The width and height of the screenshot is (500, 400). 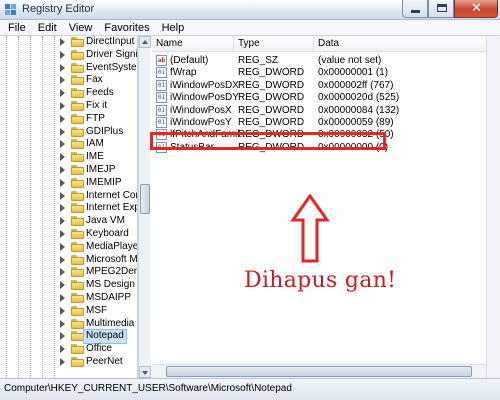 What do you see at coordinates (250, 28) in the screenshot?
I see `menu-bar: File Edit View Favorites Help` at bounding box center [250, 28].